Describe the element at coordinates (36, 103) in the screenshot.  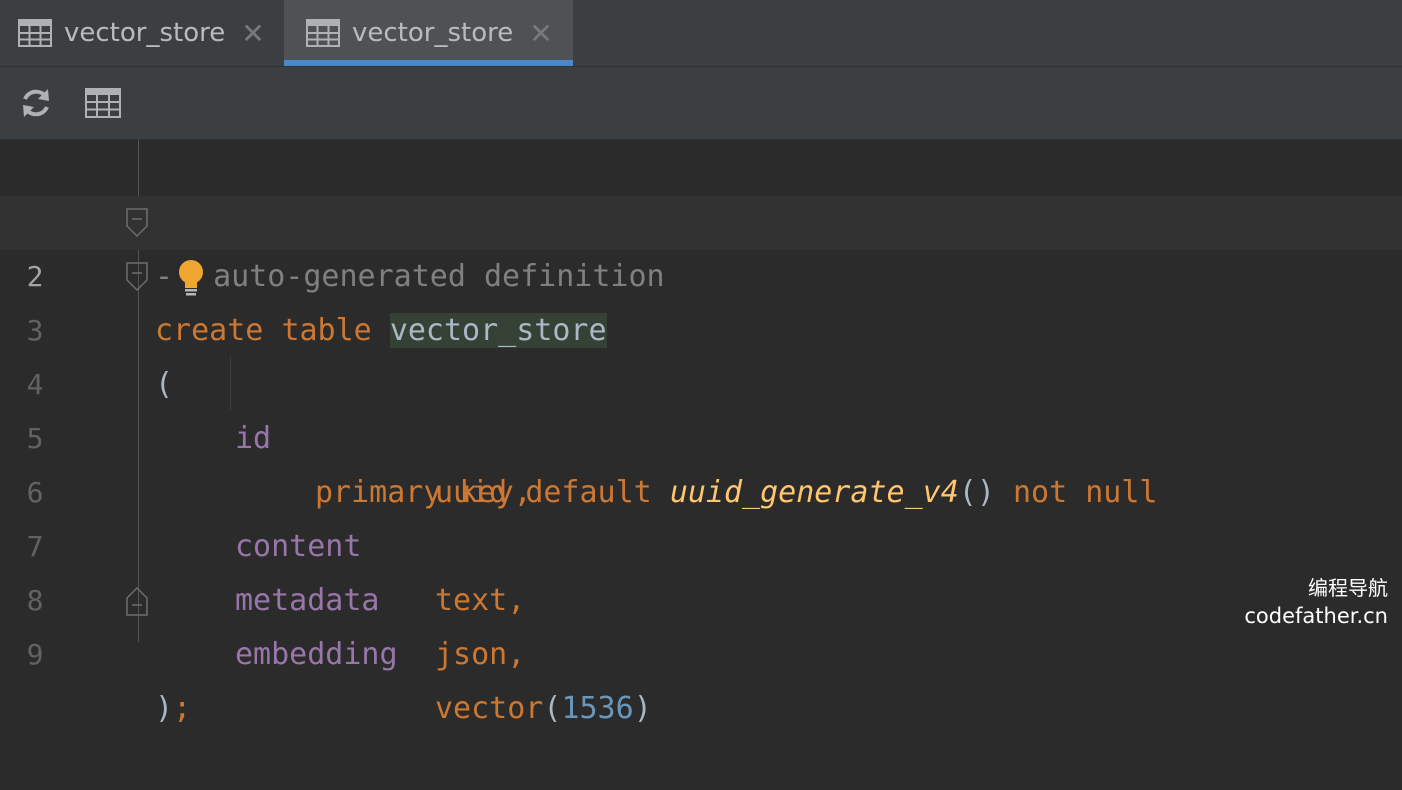
I see `refresh-icon` at that location.